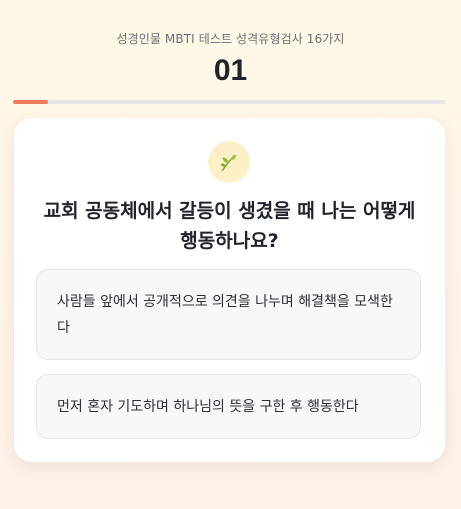  I want to click on answer-option-2: 먼저 혼자 기도하며 하나님의 뜻을 구한 후 행동한다, so click(228, 406).